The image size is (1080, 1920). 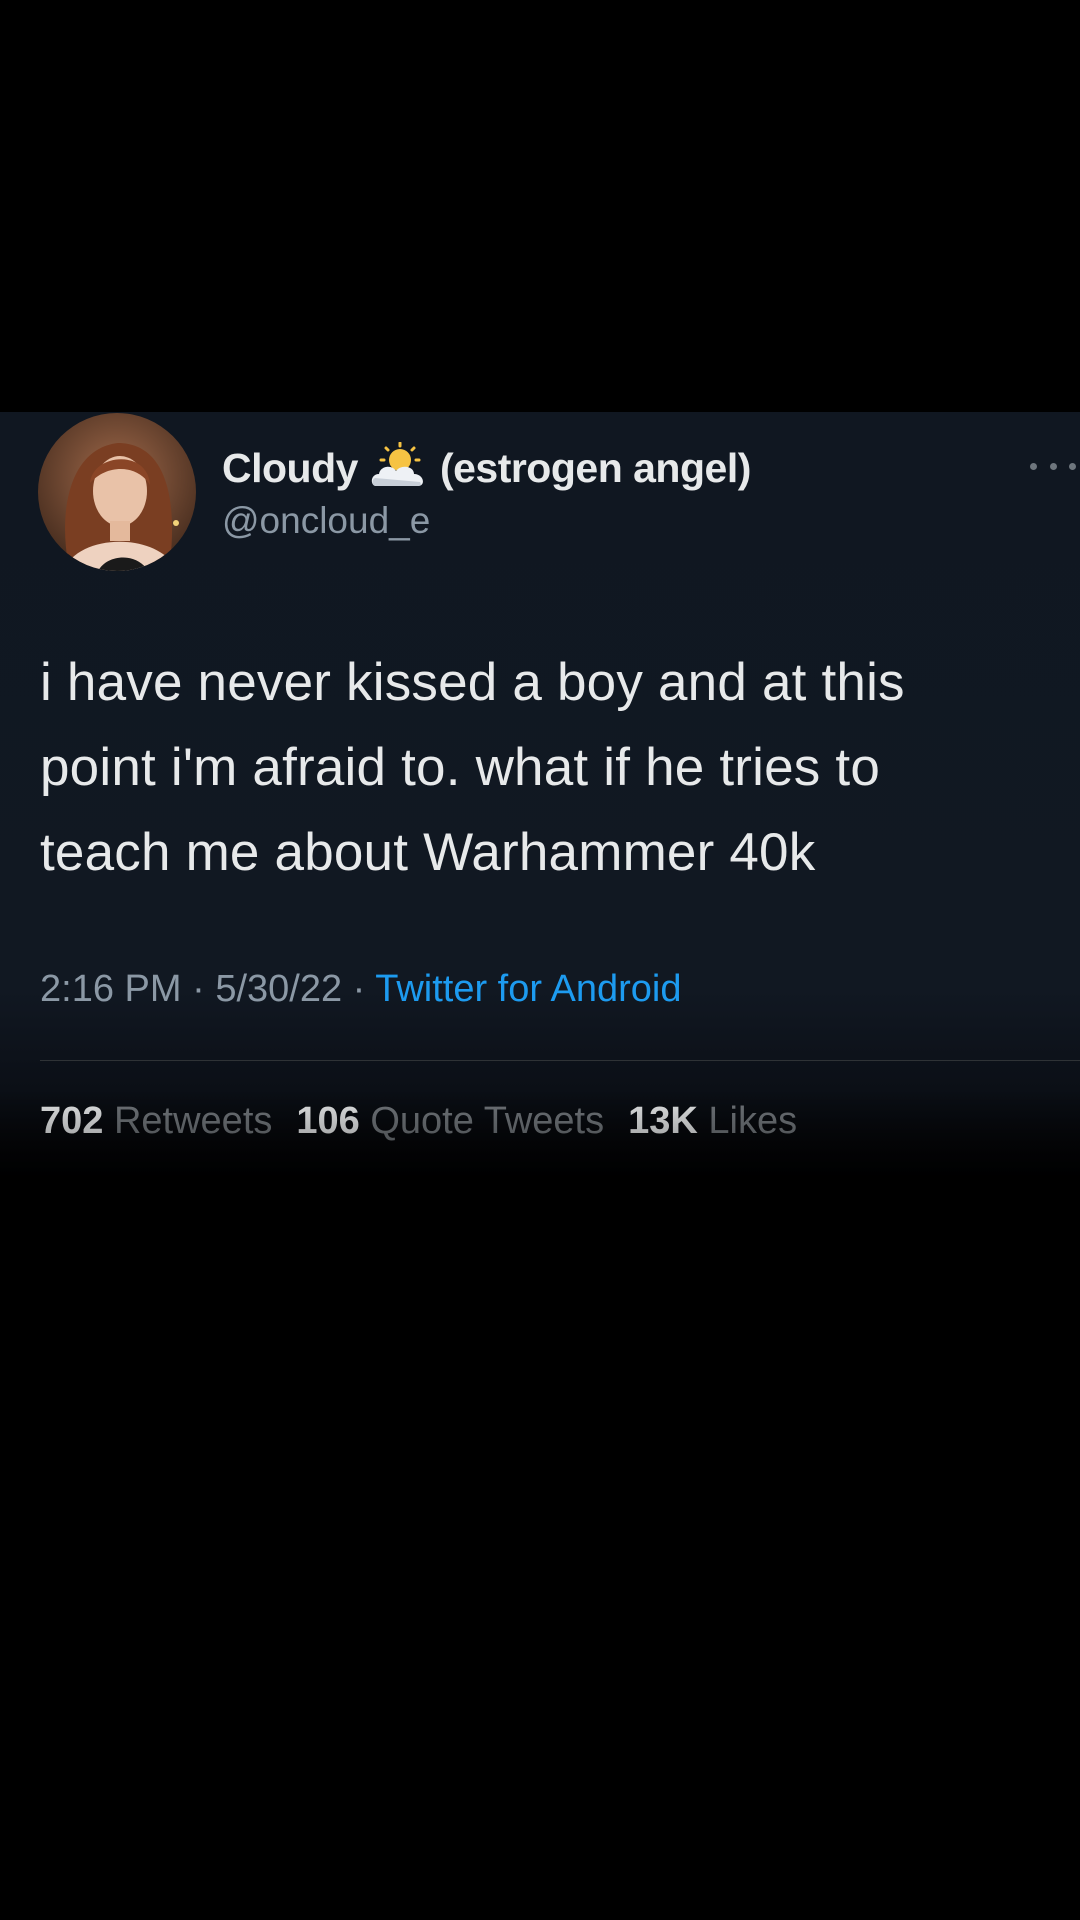 I want to click on likes-label: Likes, so click(x=753, y=1121).